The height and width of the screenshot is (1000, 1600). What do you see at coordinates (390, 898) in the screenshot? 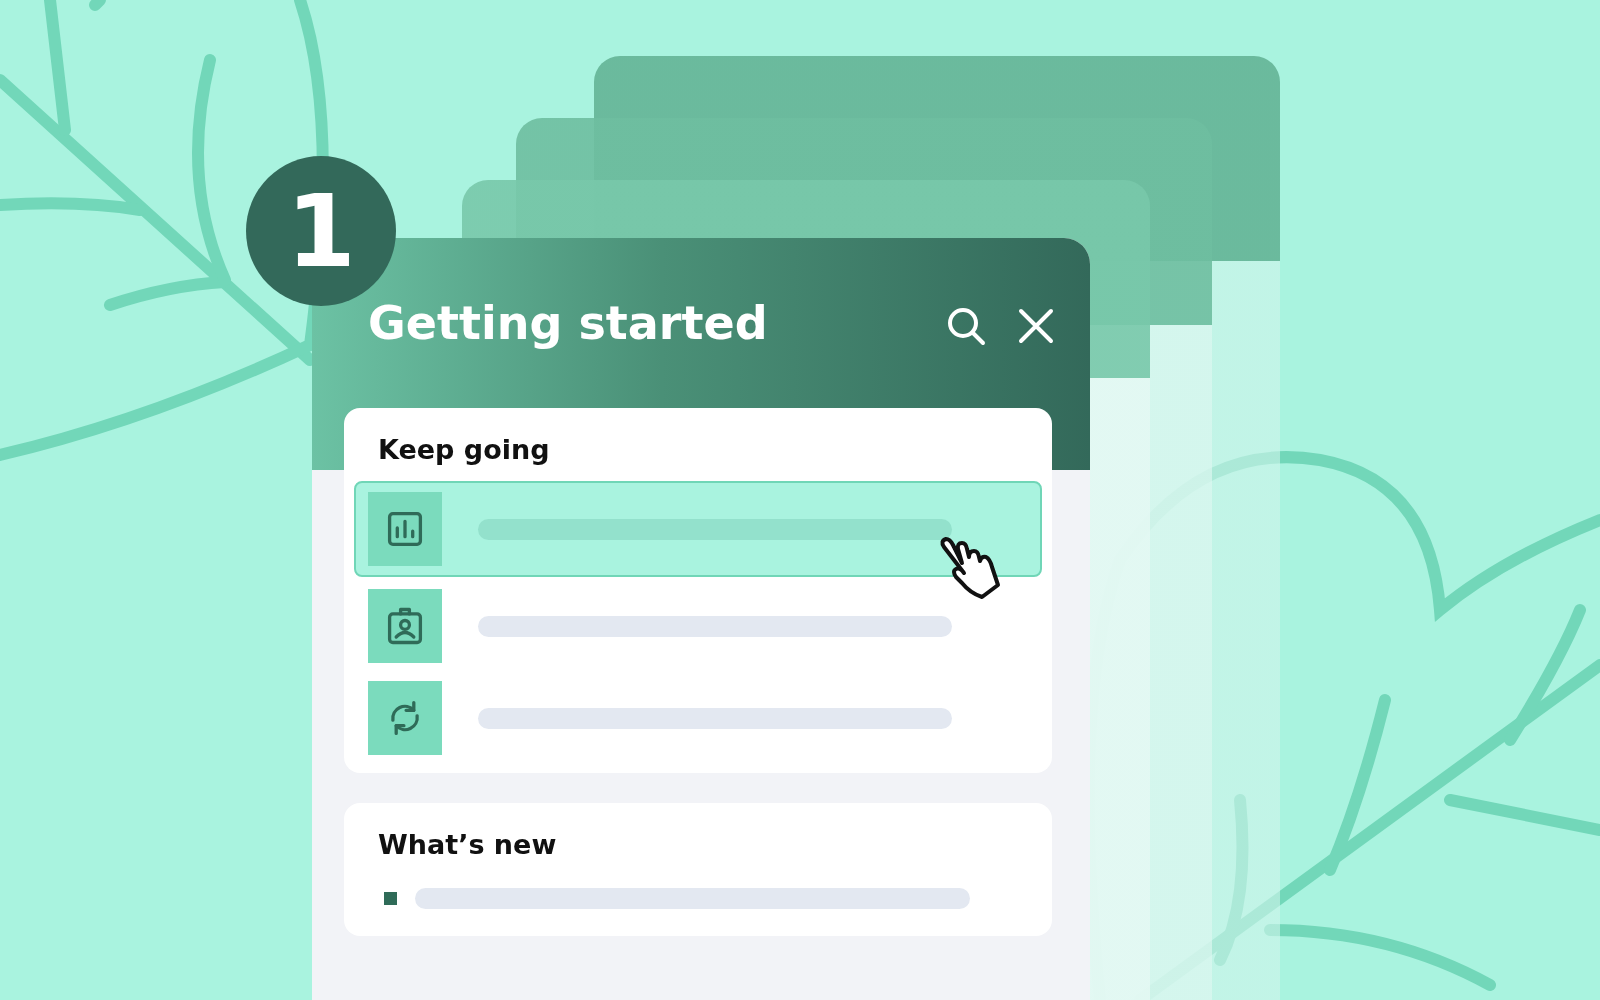
I see `bullet-icon` at bounding box center [390, 898].